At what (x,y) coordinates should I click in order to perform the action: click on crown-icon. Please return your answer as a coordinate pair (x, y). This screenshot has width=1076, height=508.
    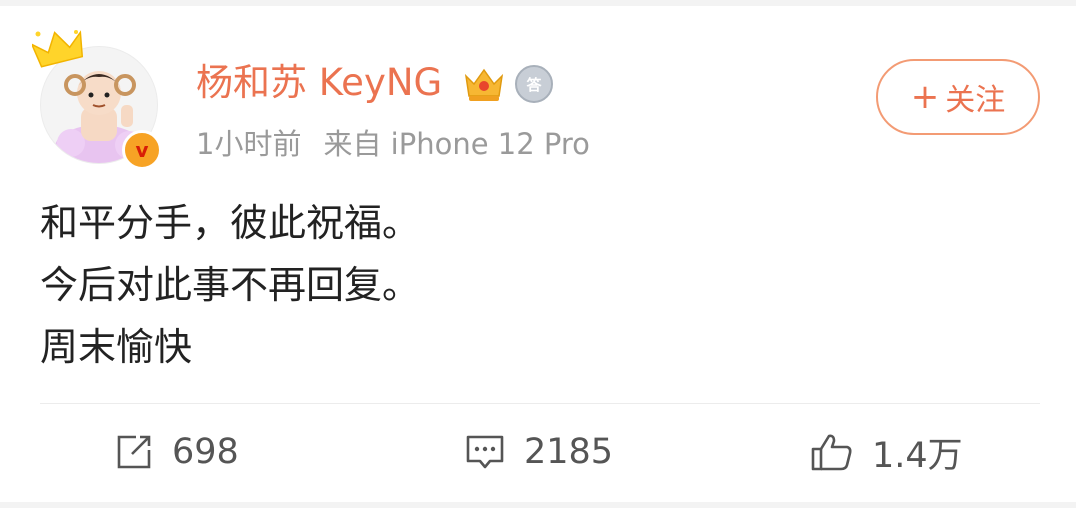
    Looking at the image, I should click on (58, 49).